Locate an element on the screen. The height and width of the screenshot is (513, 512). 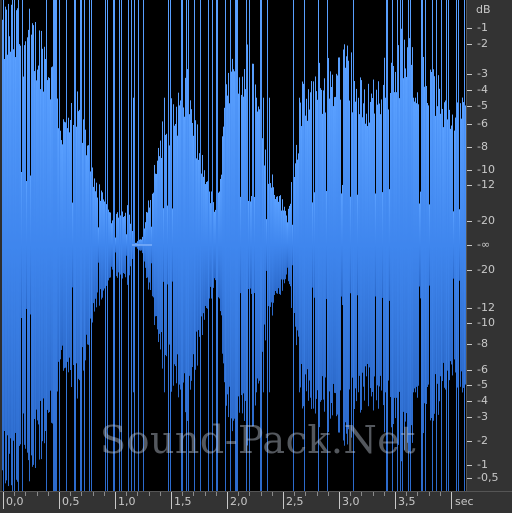
time-ruler-tick is located at coordinates (227, 500).